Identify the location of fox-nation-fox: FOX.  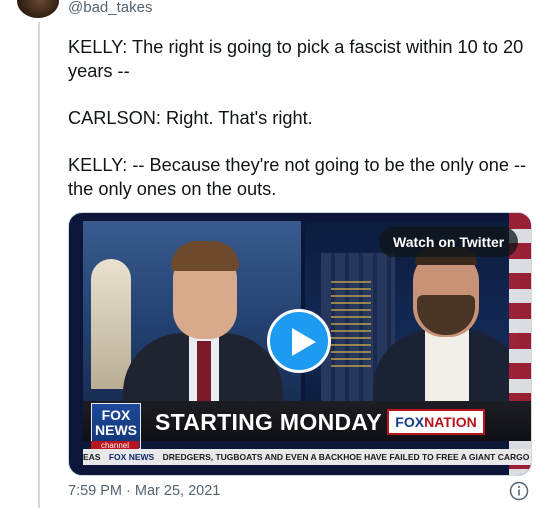
(410, 422).